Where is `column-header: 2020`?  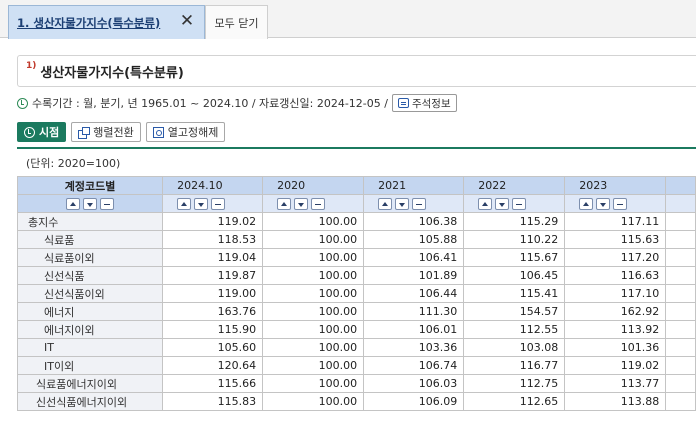
column-header: 2020 is located at coordinates (313, 185).